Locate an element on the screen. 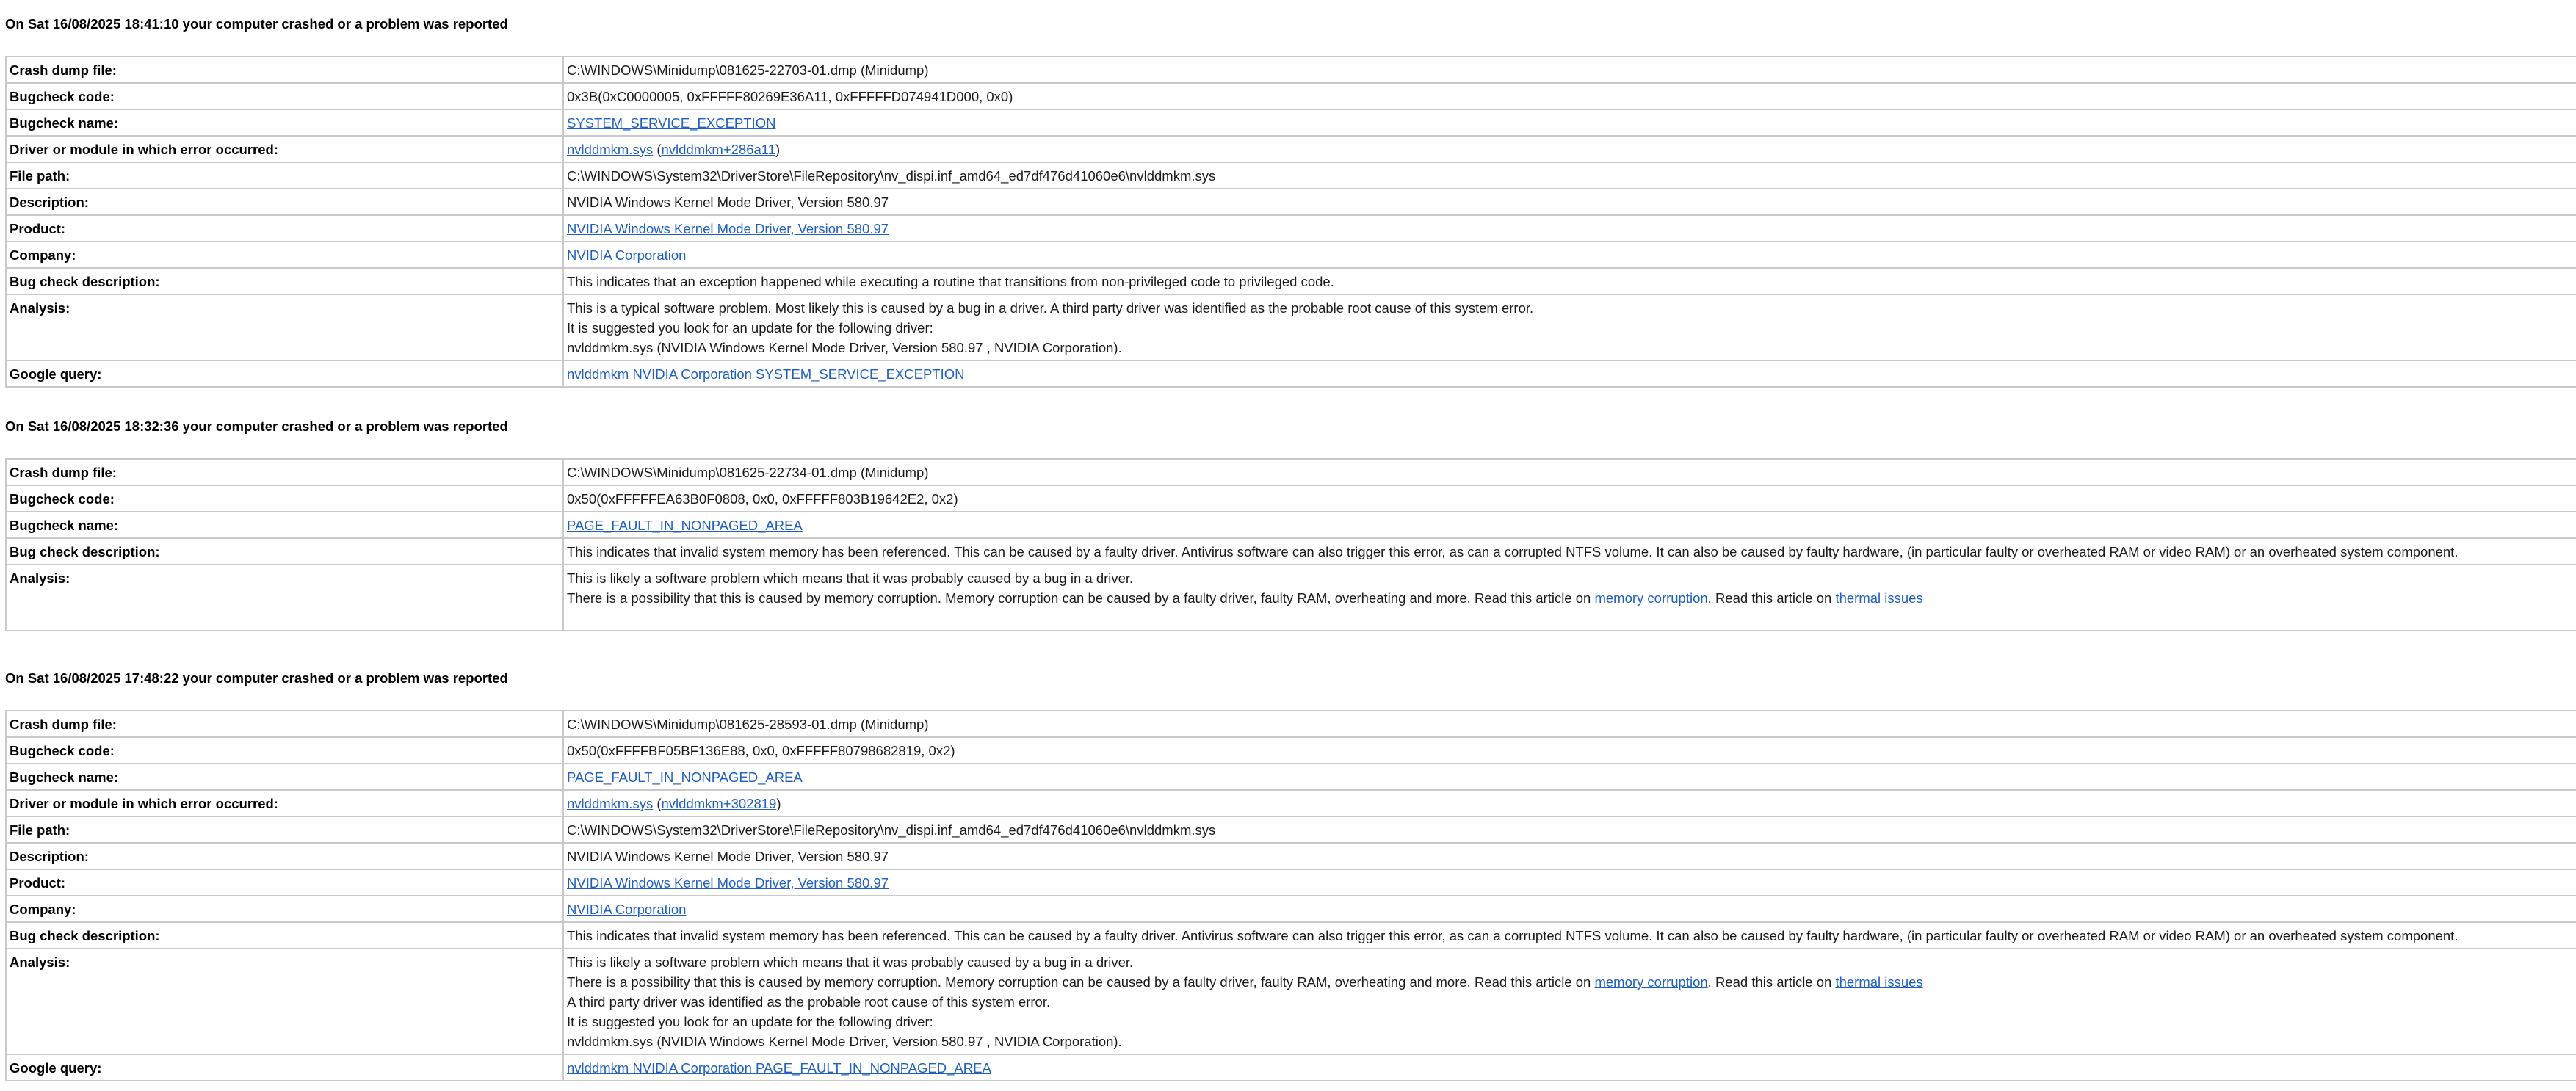 The height and width of the screenshot is (1091, 2576). driver-offset-link: nvlddmkm+302819 is located at coordinates (719, 803).